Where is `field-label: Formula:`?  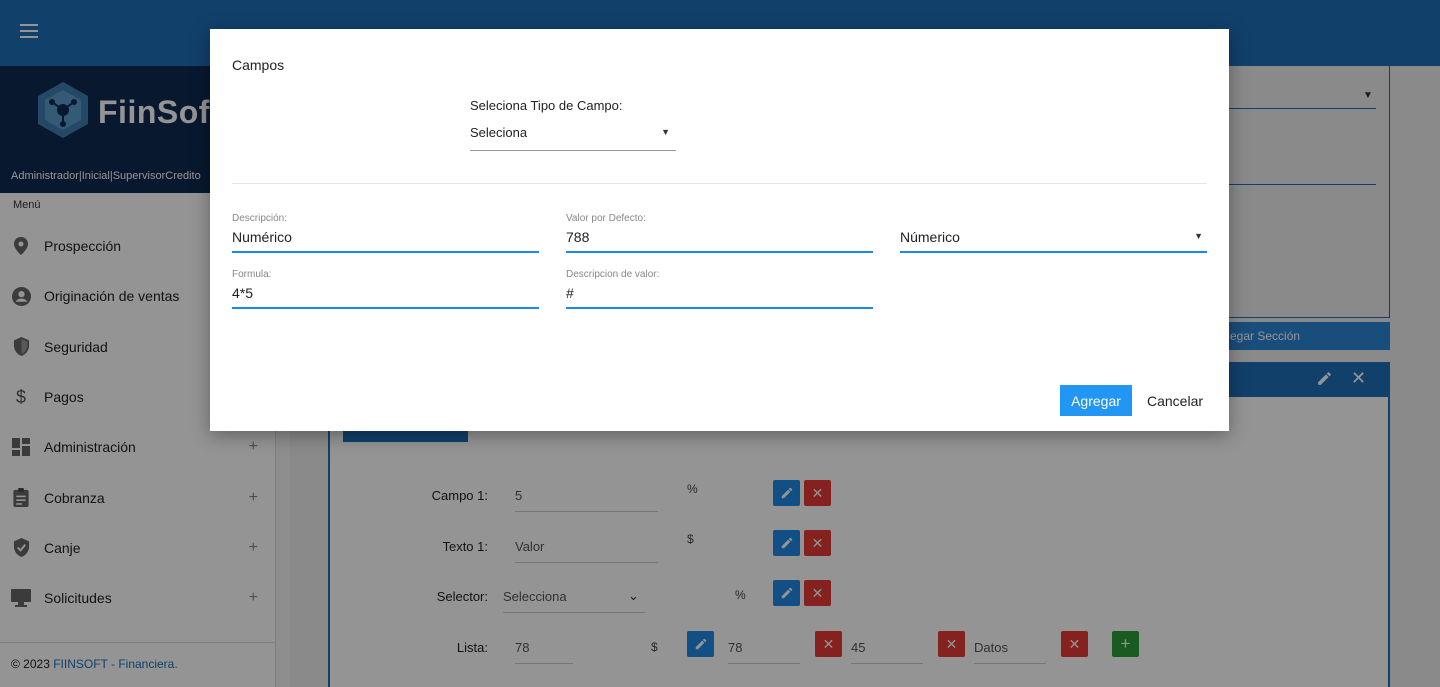
field-label: Formula: is located at coordinates (252, 274).